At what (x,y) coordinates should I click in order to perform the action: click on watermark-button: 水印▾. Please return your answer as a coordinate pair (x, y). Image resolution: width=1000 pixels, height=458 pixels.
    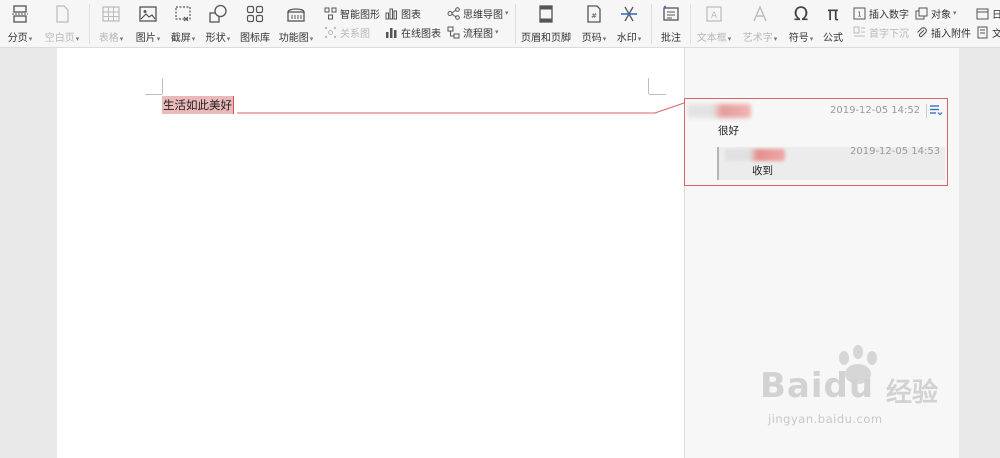
    Looking at the image, I should click on (629, 24).